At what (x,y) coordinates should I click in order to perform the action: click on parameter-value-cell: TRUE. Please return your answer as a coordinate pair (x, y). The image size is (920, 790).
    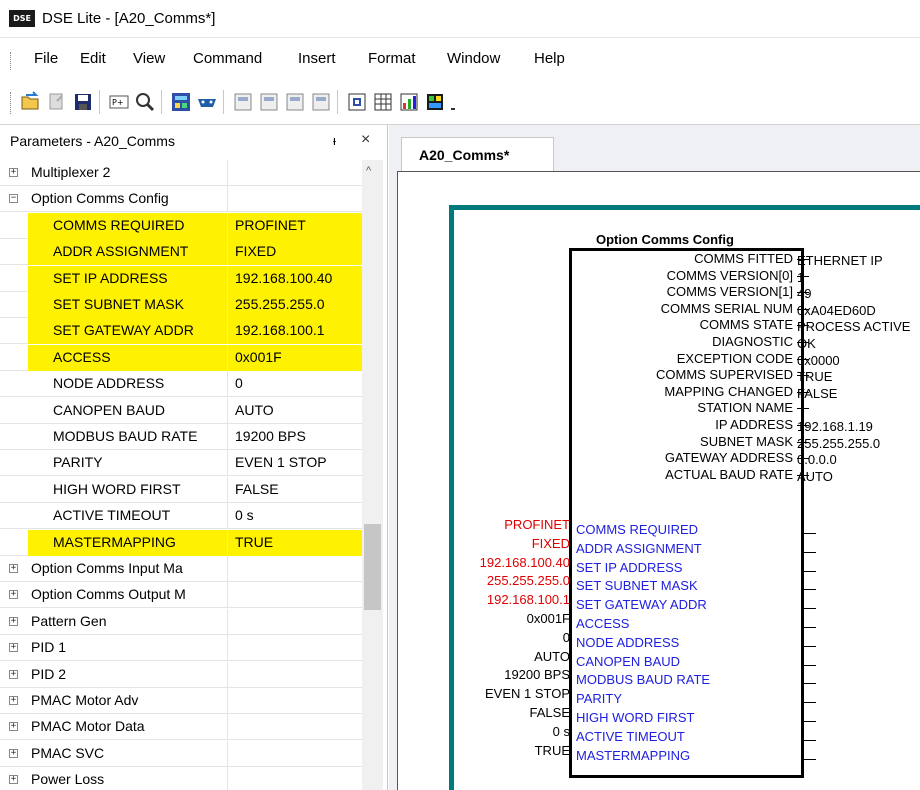
    Looking at the image, I should click on (295, 542).